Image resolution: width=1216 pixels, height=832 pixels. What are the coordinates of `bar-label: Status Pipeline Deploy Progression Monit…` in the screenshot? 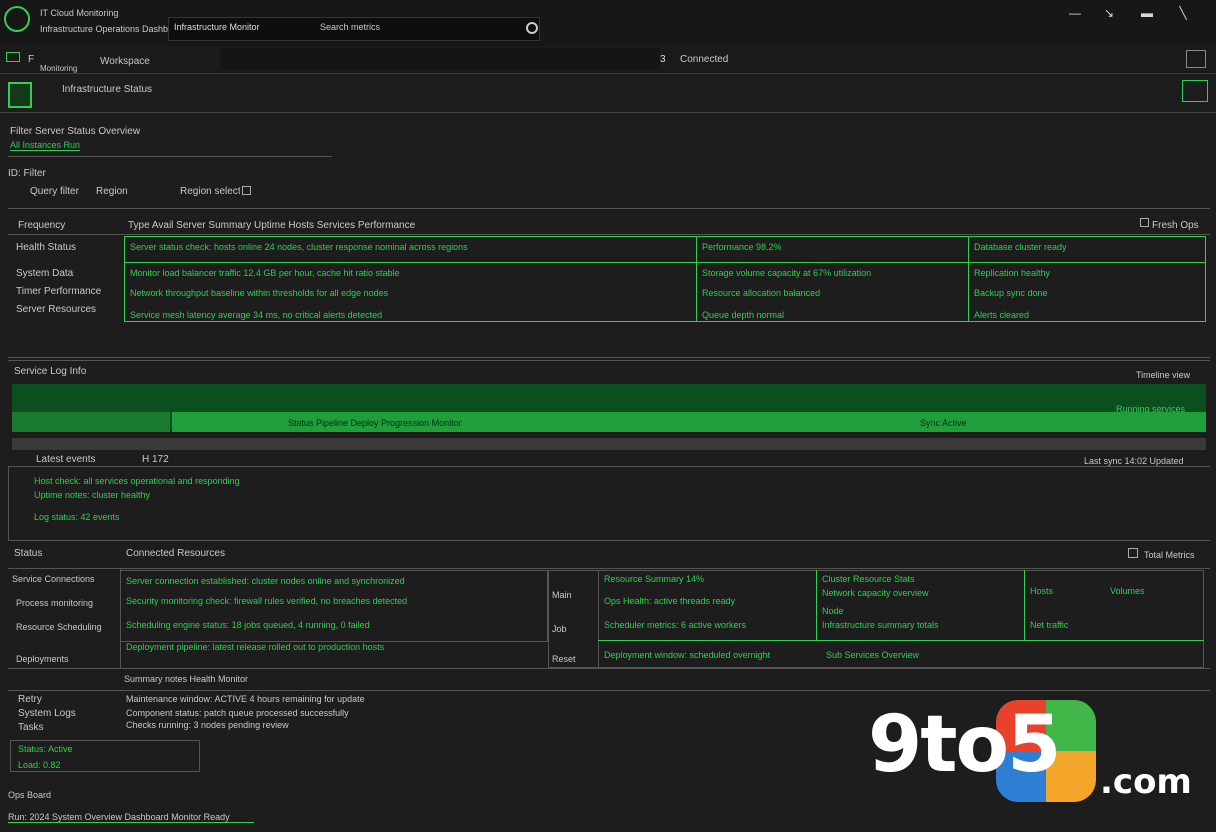 It's located at (375, 423).